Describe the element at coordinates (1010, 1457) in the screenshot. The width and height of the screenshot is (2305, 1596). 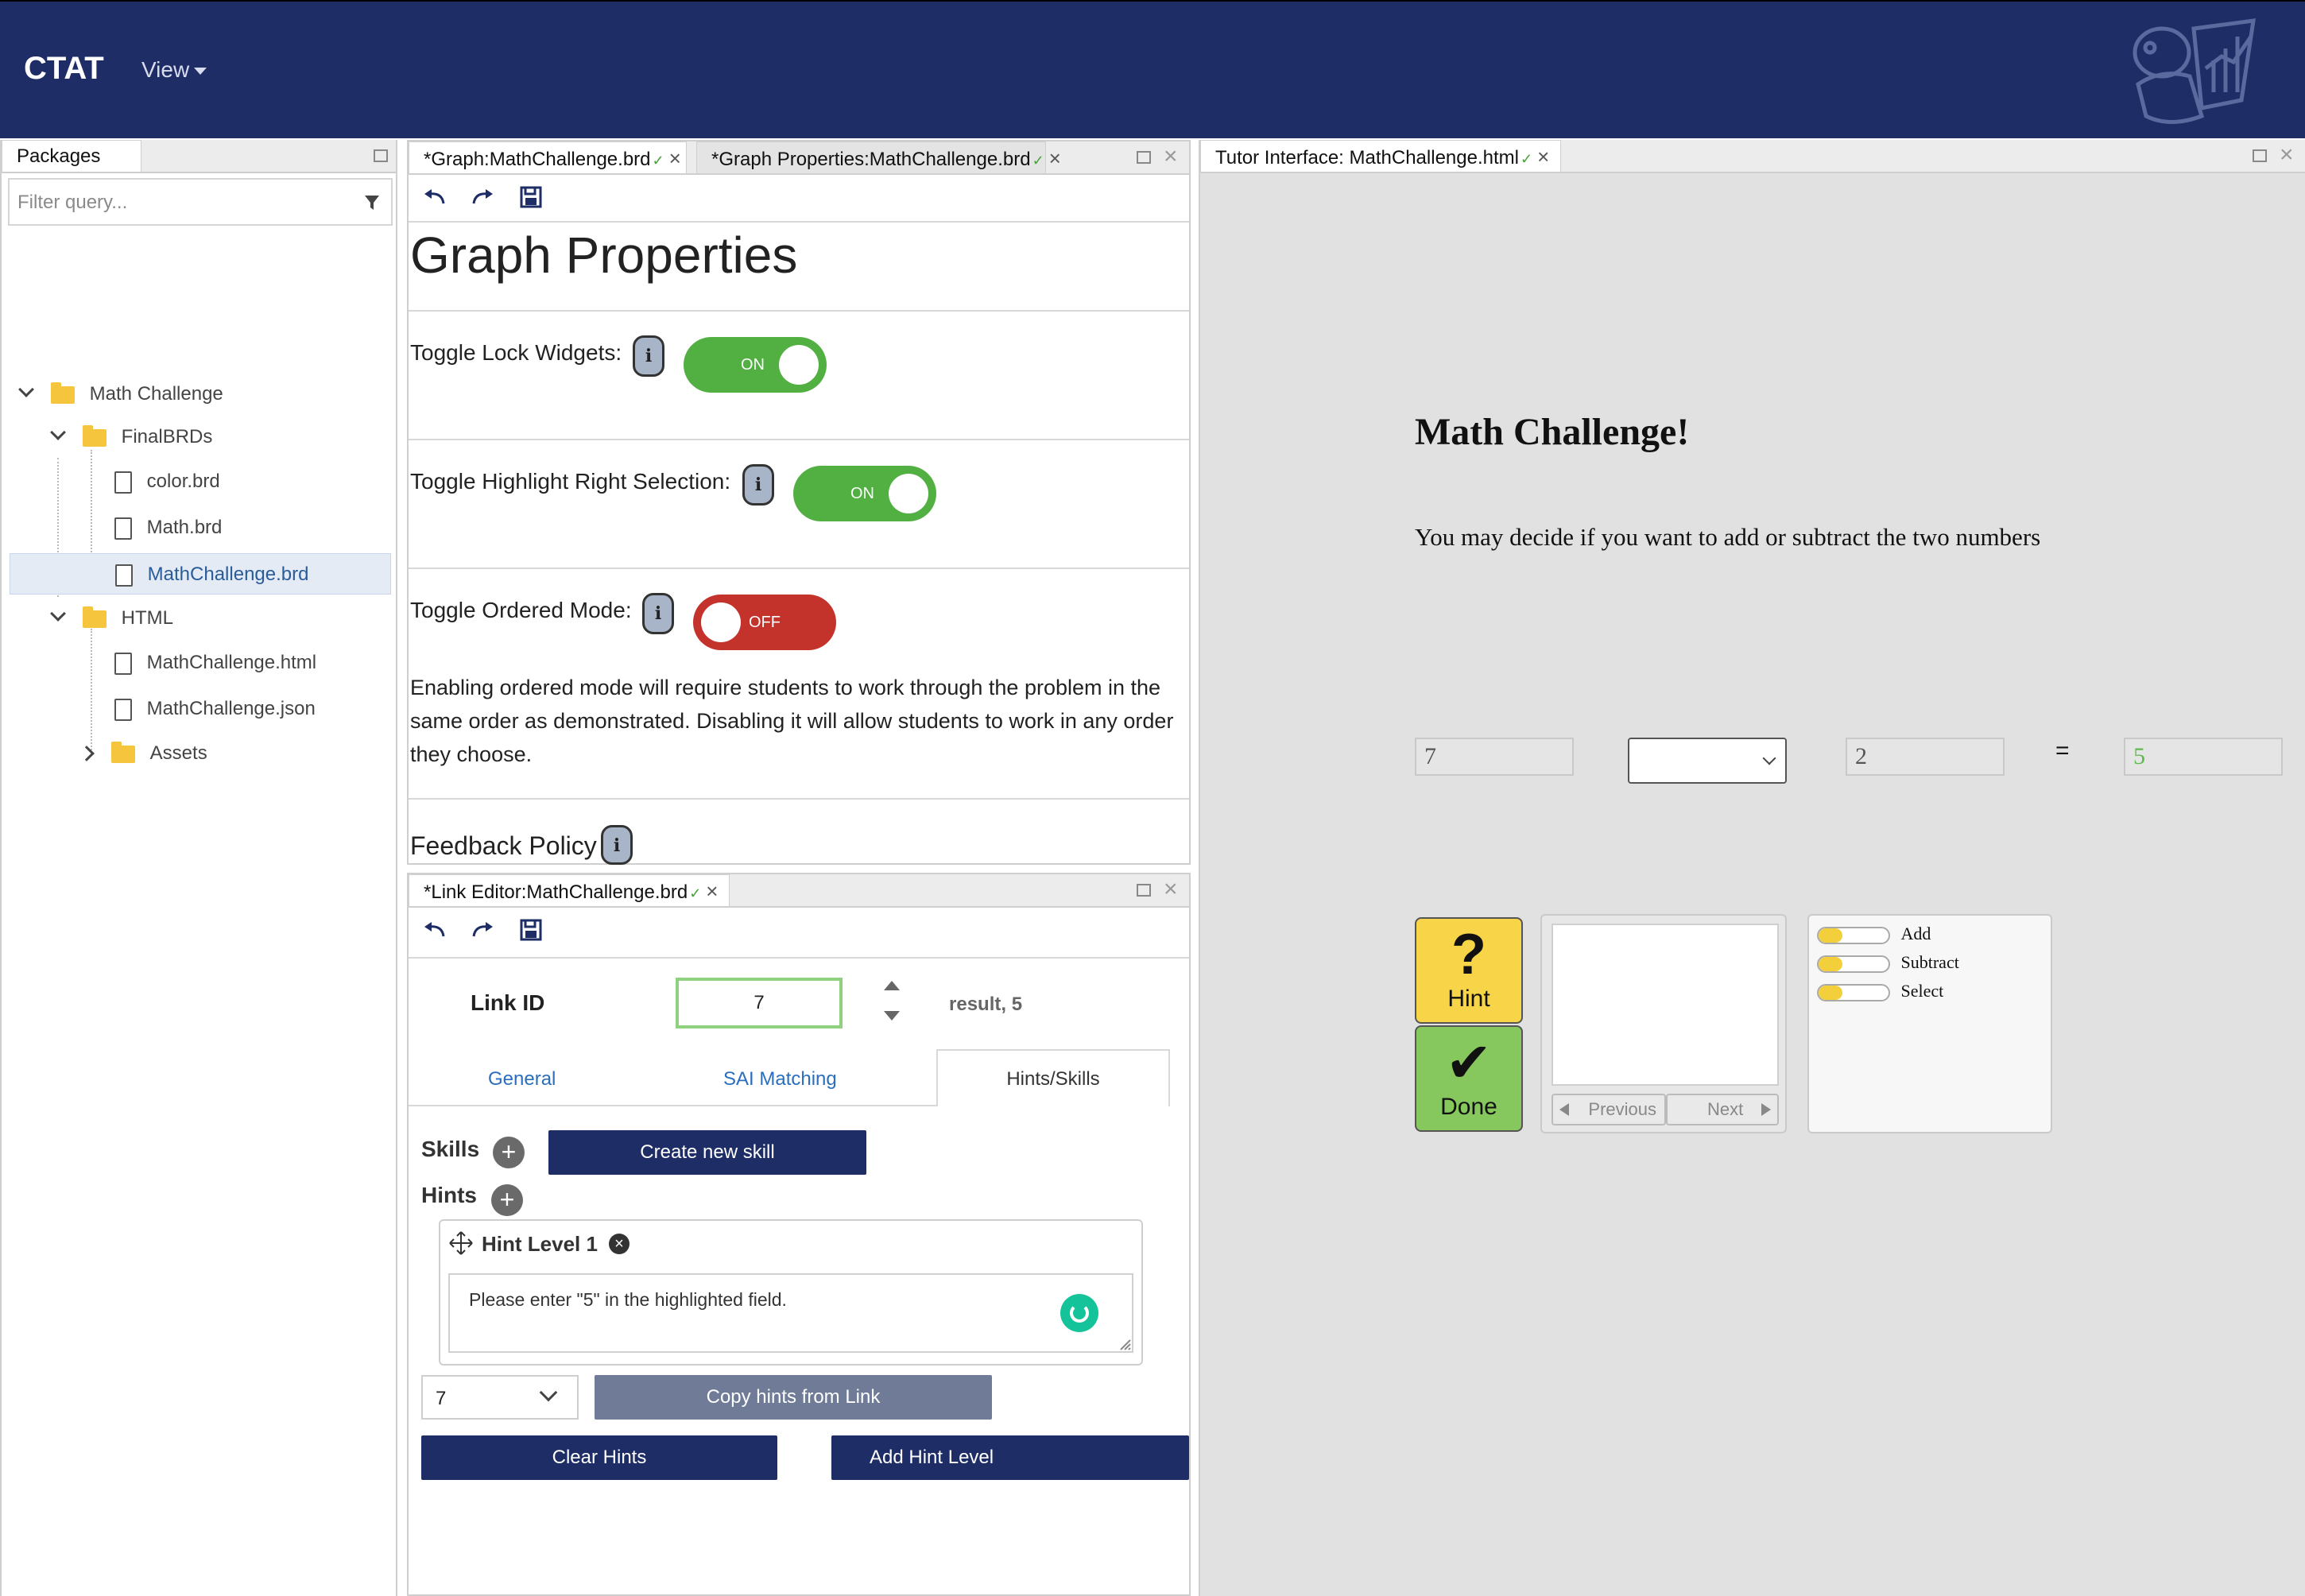
I see `add-hint-level-button: Add Hint Level` at that location.